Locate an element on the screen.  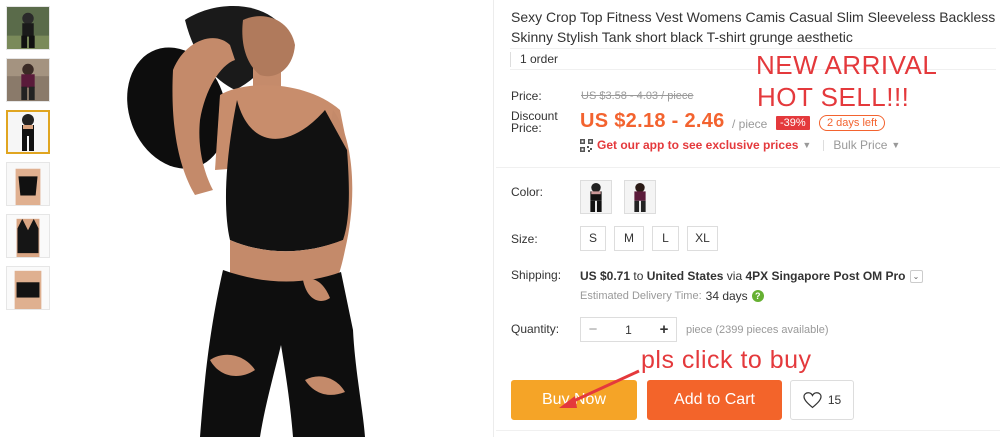
color-swatch-black is located at coordinates (596, 197).